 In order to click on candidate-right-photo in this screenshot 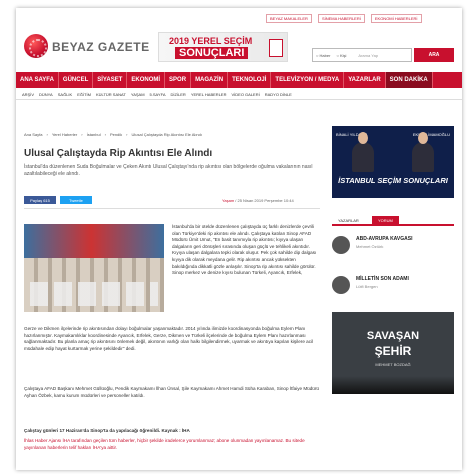, I will do `click(423, 157)`.